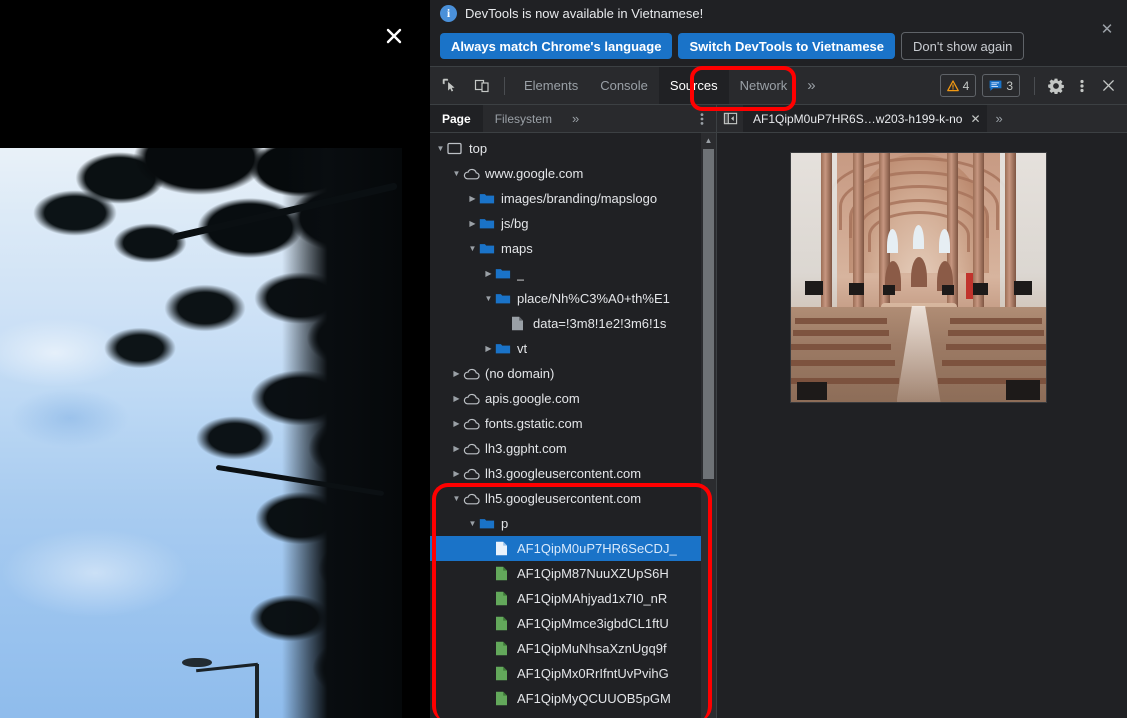 The width and height of the screenshot is (1127, 718). I want to click on file-tree-row: ▶ (no domain), so click(573, 373).